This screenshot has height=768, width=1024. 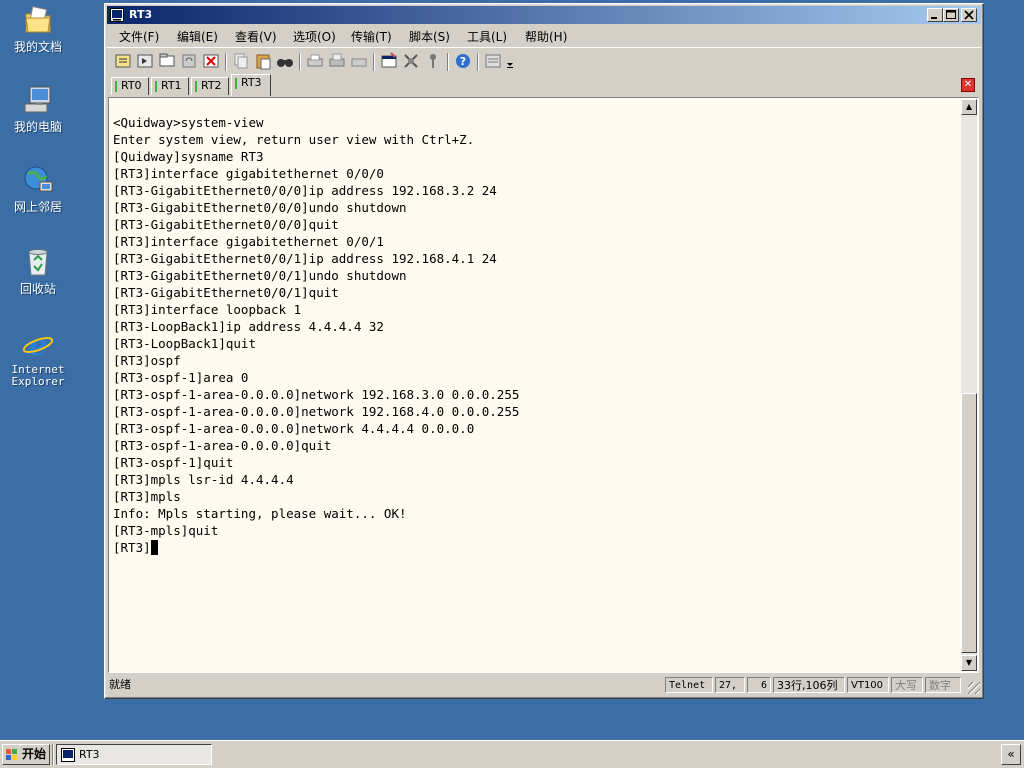 What do you see at coordinates (38, 262) in the screenshot?
I see `recycle-bin-icon` at bounding box center [38, 262].